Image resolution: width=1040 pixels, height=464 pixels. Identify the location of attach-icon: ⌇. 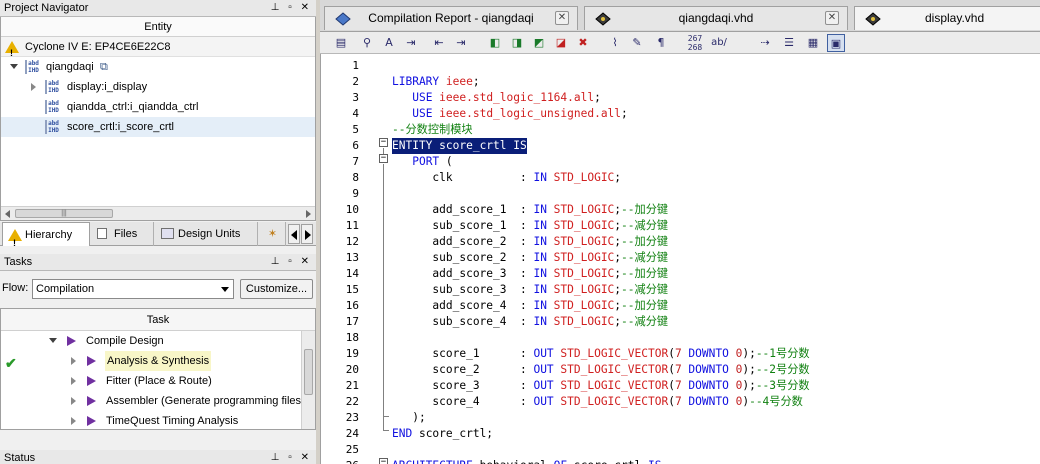
(615, 43).